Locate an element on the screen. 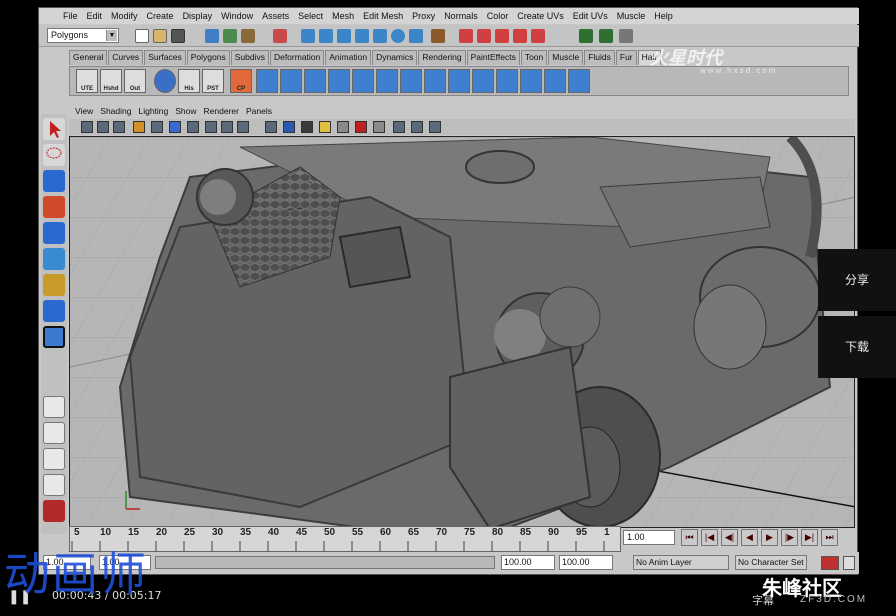 The width and height of the screenshot is (896, 616). ipr-render-icon is located at coordinates (484, 36).